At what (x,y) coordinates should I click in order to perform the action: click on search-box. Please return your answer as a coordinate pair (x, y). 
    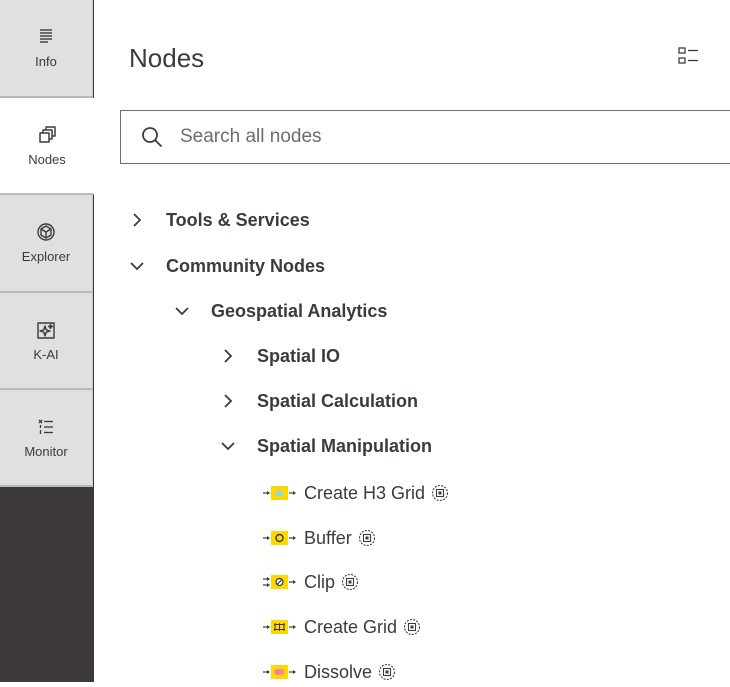
    Looking at the image, I should click on (425, 137).